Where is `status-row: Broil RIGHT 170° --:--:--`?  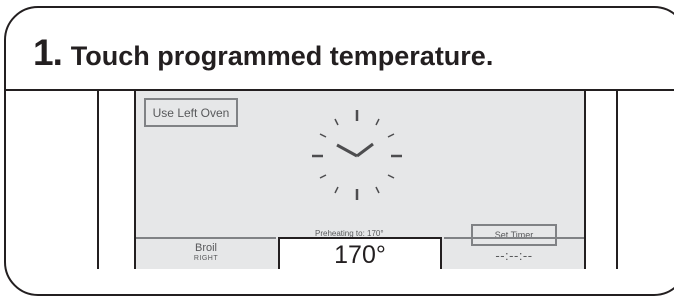 status-row: Broil RIGHT 170° --:--:-- is located at coordinates (360, 253).